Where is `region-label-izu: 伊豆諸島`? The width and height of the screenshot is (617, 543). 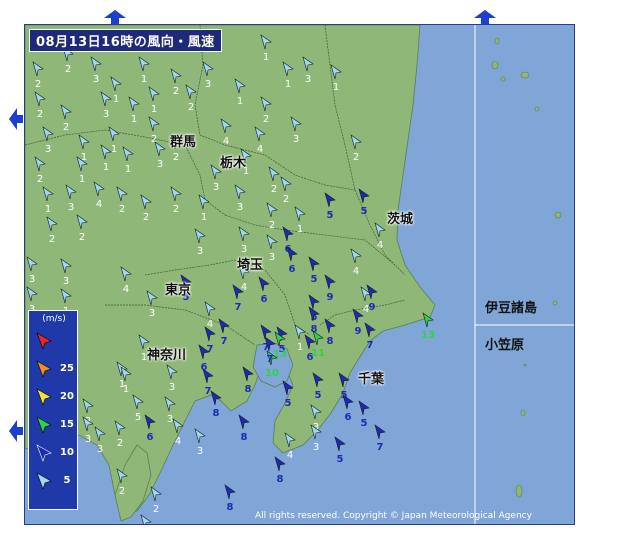
region-label-izu: 伊豆諸島 is located at coordinates (511, 308).